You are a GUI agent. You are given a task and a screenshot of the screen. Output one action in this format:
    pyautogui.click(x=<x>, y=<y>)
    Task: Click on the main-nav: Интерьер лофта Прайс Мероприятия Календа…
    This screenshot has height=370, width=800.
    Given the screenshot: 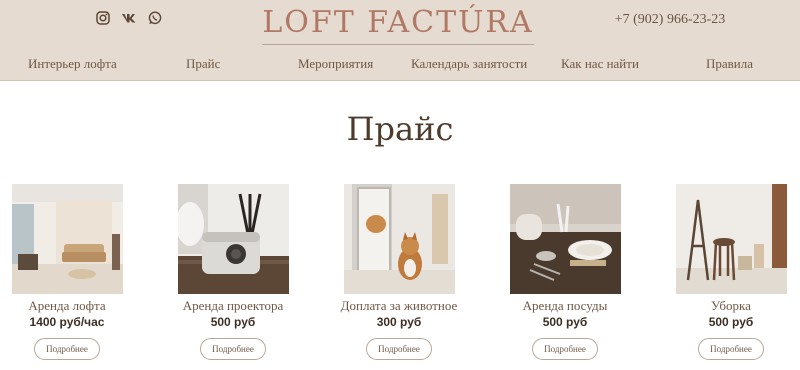 What is the action you would take?
    pyautogui.click(x=400, y=67)
    